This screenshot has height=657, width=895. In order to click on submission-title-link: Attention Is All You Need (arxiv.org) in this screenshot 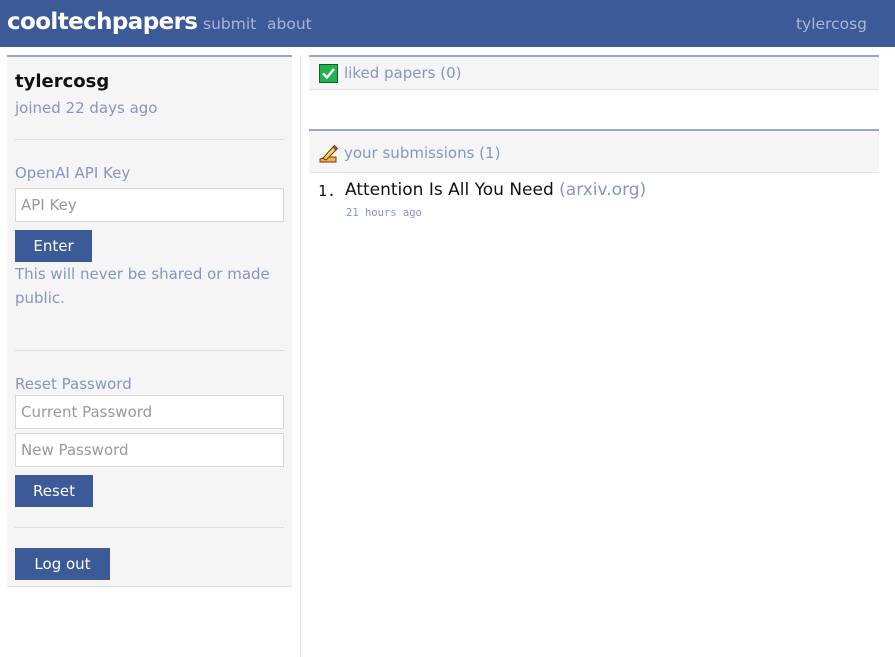, I will do `click(495, 190)`.